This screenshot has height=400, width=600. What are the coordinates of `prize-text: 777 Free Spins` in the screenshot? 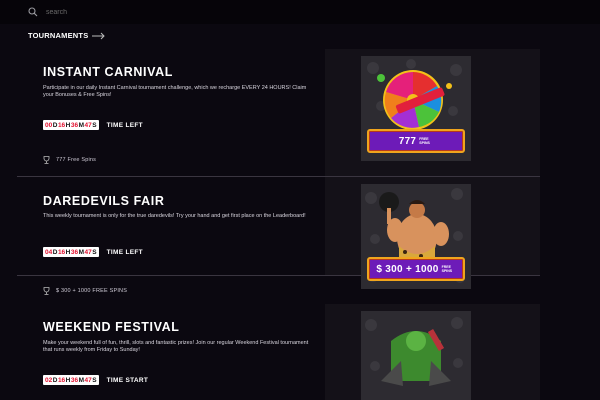 It's located at (76, 160).